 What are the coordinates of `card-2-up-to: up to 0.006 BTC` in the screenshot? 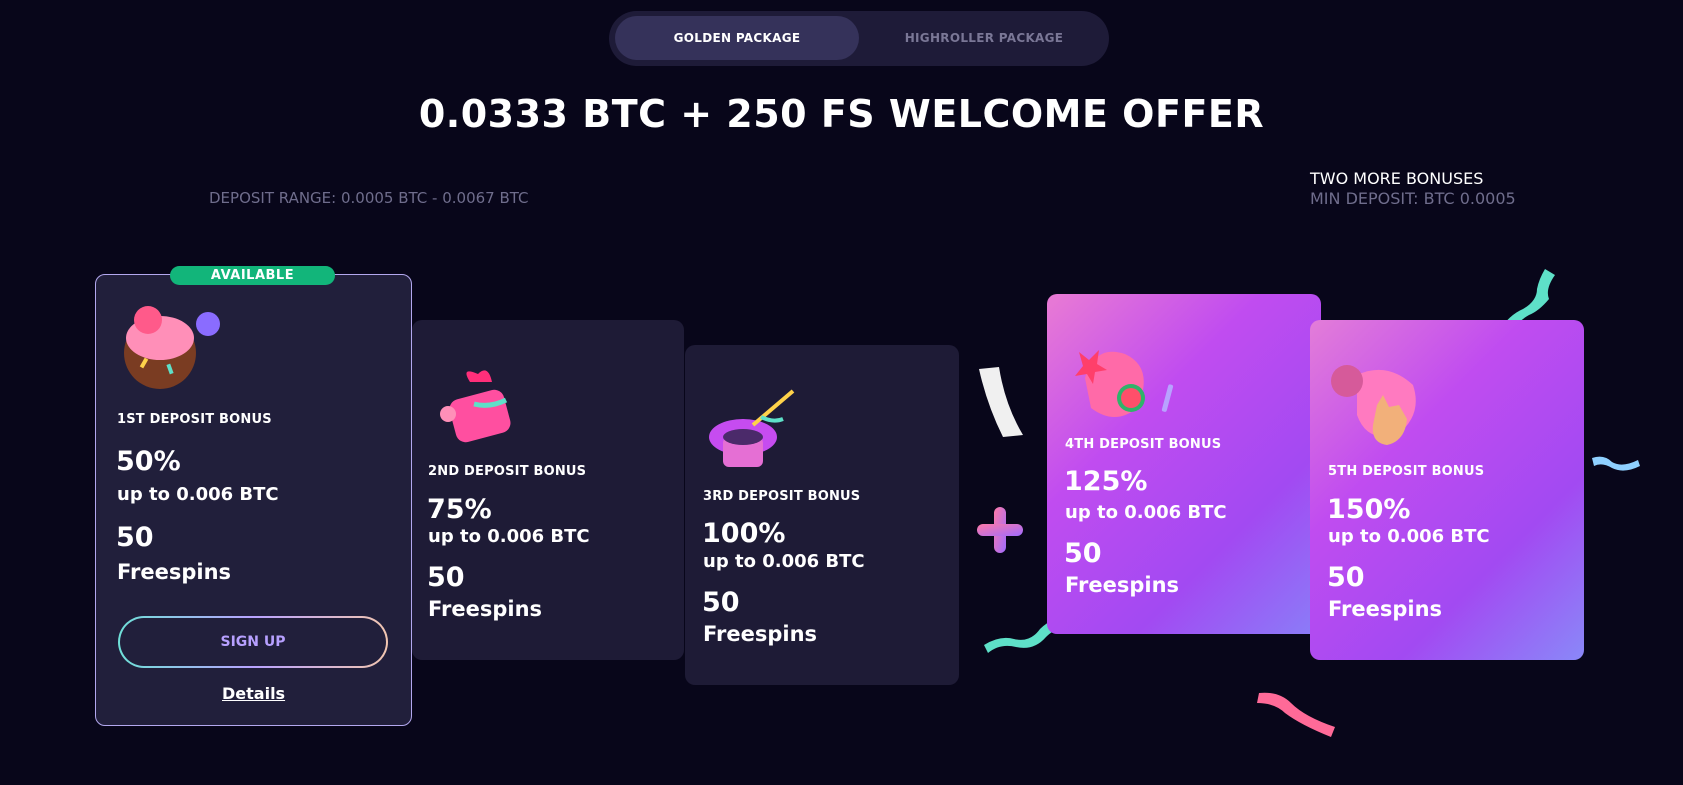 It's located at (509, 536).